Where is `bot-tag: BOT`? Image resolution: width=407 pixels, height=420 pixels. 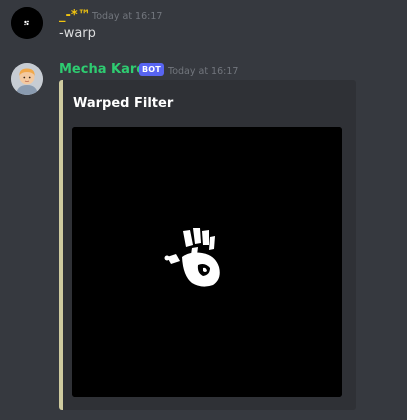
bot-tag: BOT is located at coordinates (151, 69).